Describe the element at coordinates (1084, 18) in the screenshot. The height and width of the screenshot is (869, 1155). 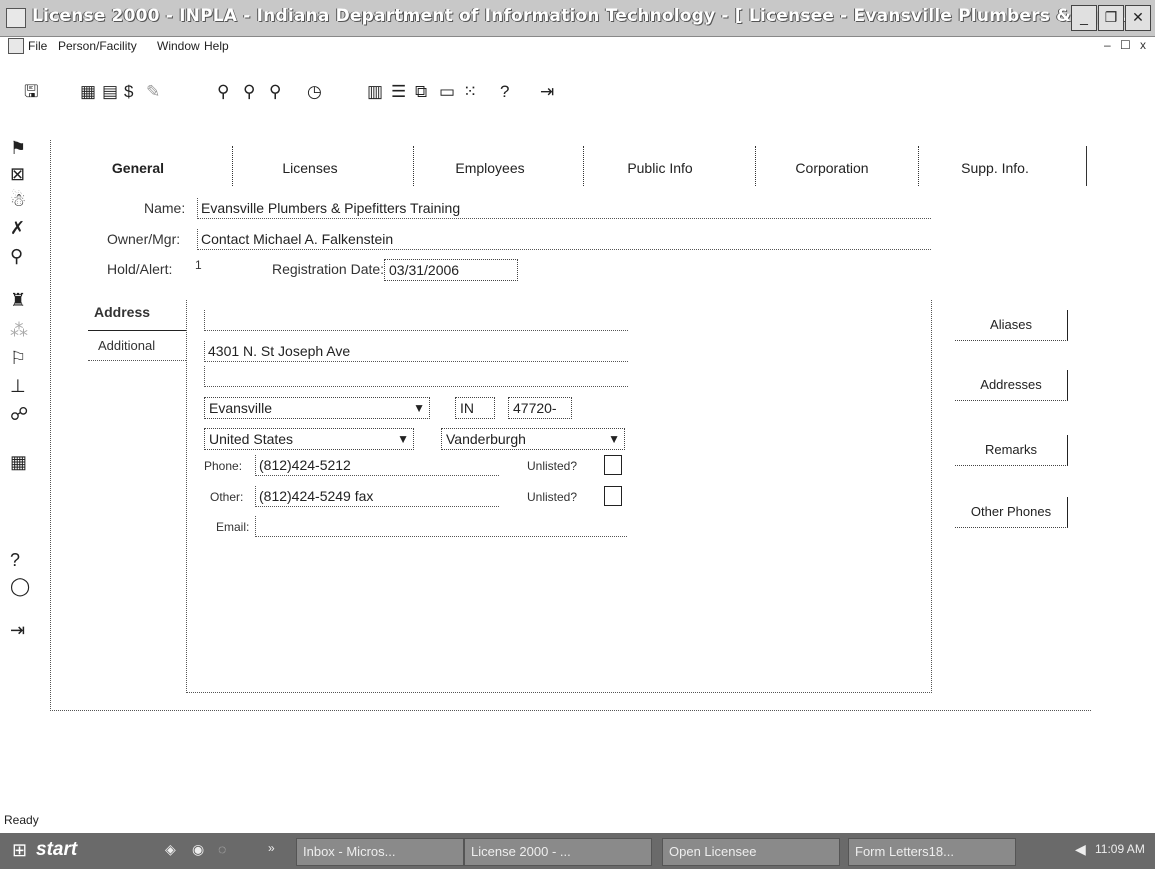
I see `minimize-button: _` at that location.